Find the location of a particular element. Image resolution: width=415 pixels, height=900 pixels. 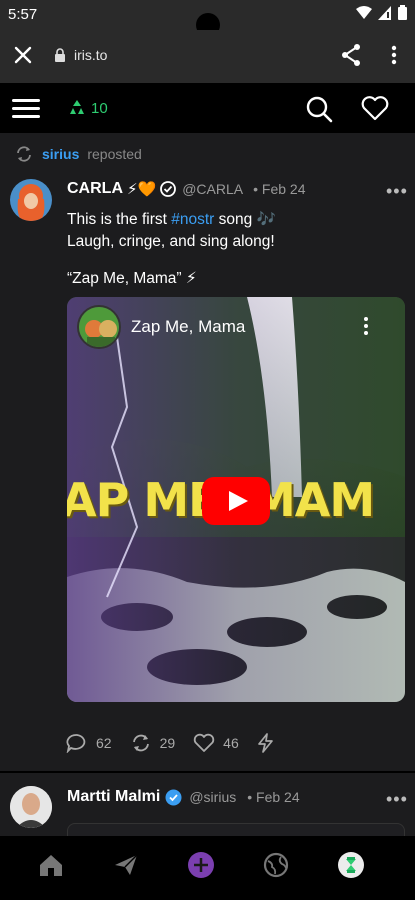

wifi-icon is located at coordinates (364, 12).